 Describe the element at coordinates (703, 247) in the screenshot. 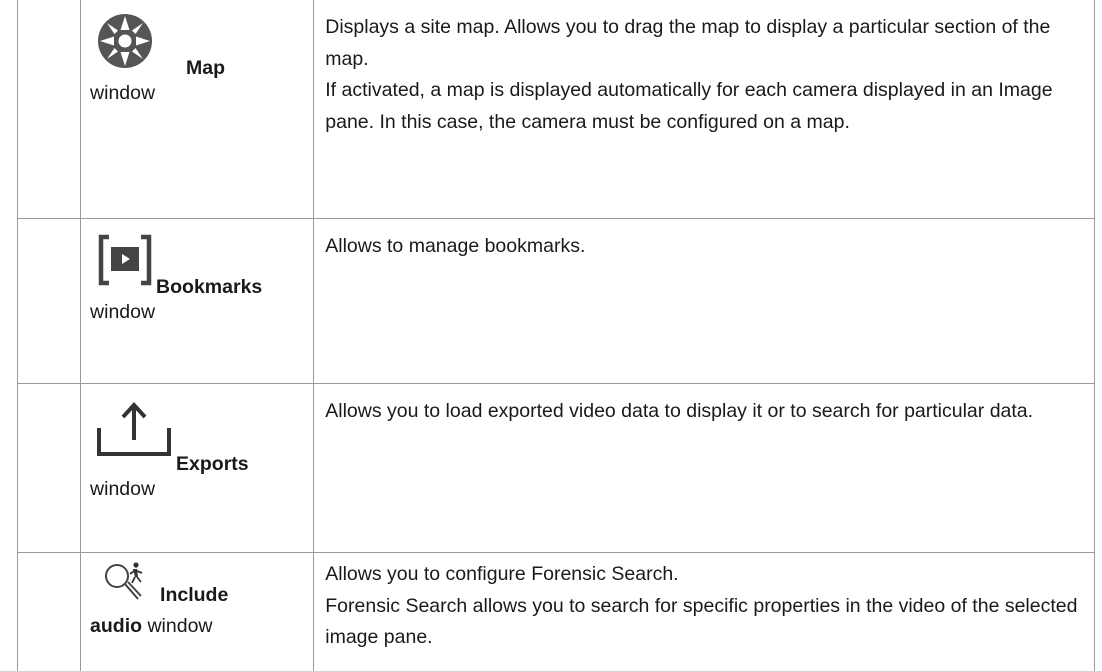

I see `description-paragraph: Allows to manage bookmarks.` at that location.